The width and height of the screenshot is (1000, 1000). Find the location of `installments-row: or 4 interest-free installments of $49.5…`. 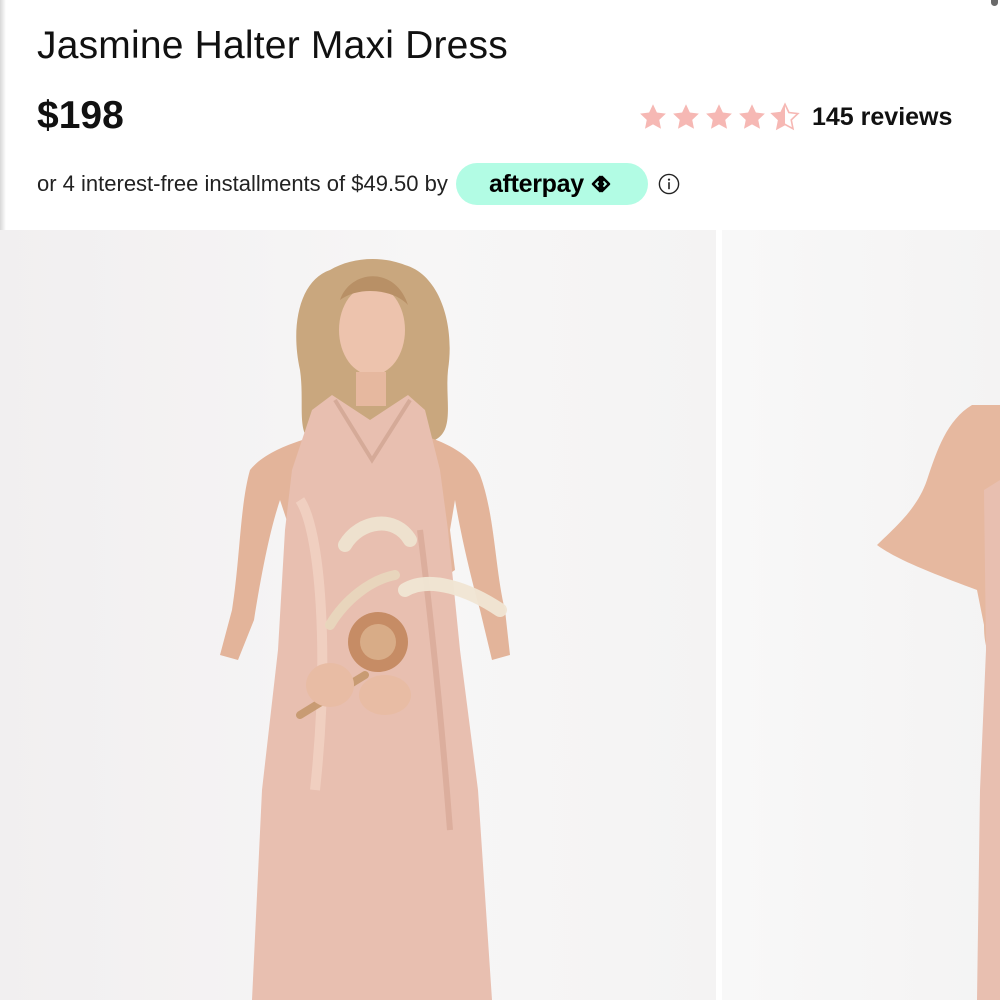

installments-row: or 4 interest-free installments of $49.5… is located at coordinates (358, 184).